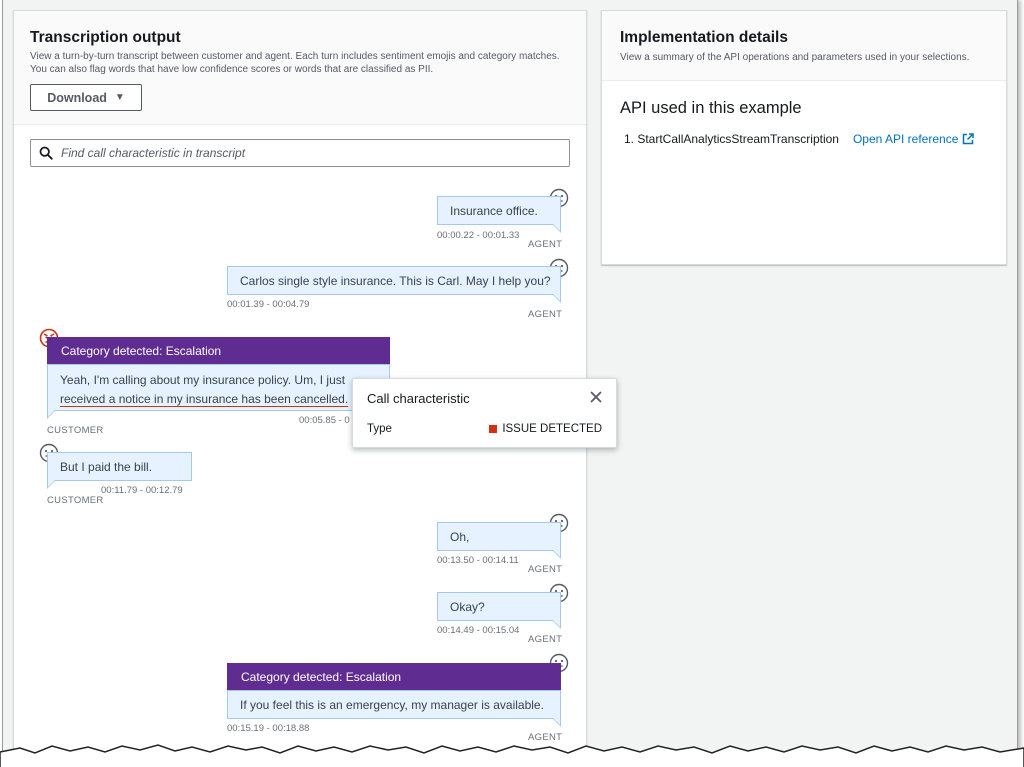 Image resolution: width=1024 pixels, height=767 pixels. I want to click on caret-down-icon: ▼, so click(119, 97).